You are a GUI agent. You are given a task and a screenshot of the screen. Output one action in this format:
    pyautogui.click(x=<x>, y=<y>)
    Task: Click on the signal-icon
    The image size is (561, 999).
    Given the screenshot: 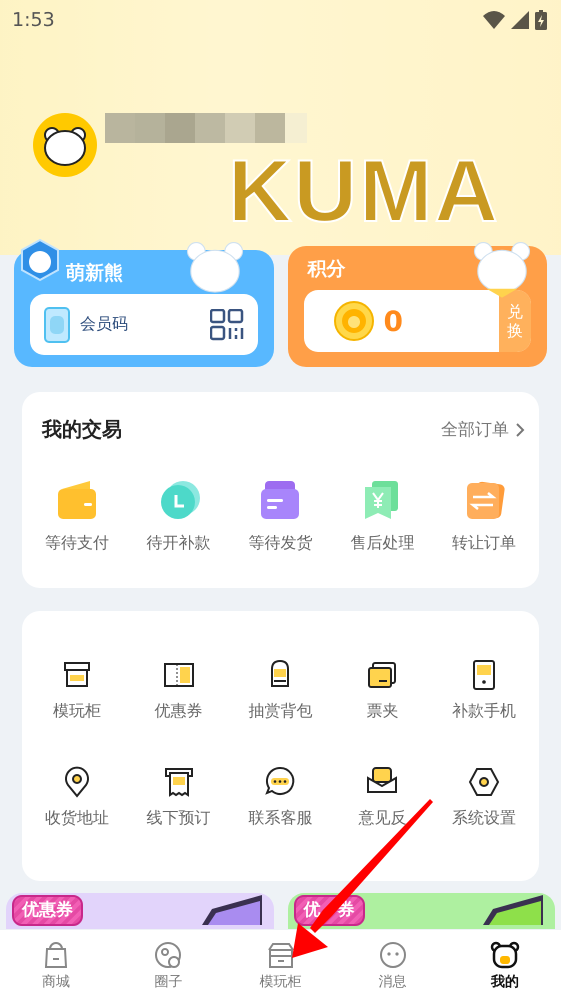 What is the action you would take?
    pyautogui.click(x=520, y=20)
    